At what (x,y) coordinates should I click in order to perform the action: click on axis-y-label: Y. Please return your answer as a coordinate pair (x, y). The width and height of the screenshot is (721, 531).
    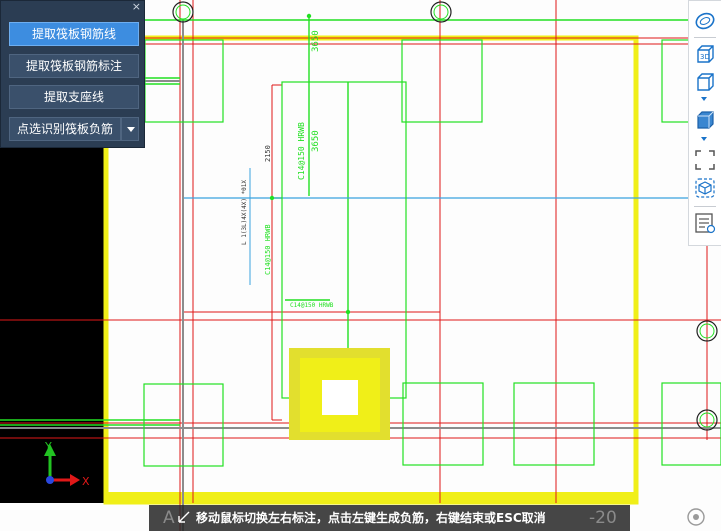
    Looking at the image, I should click on (48, 446).